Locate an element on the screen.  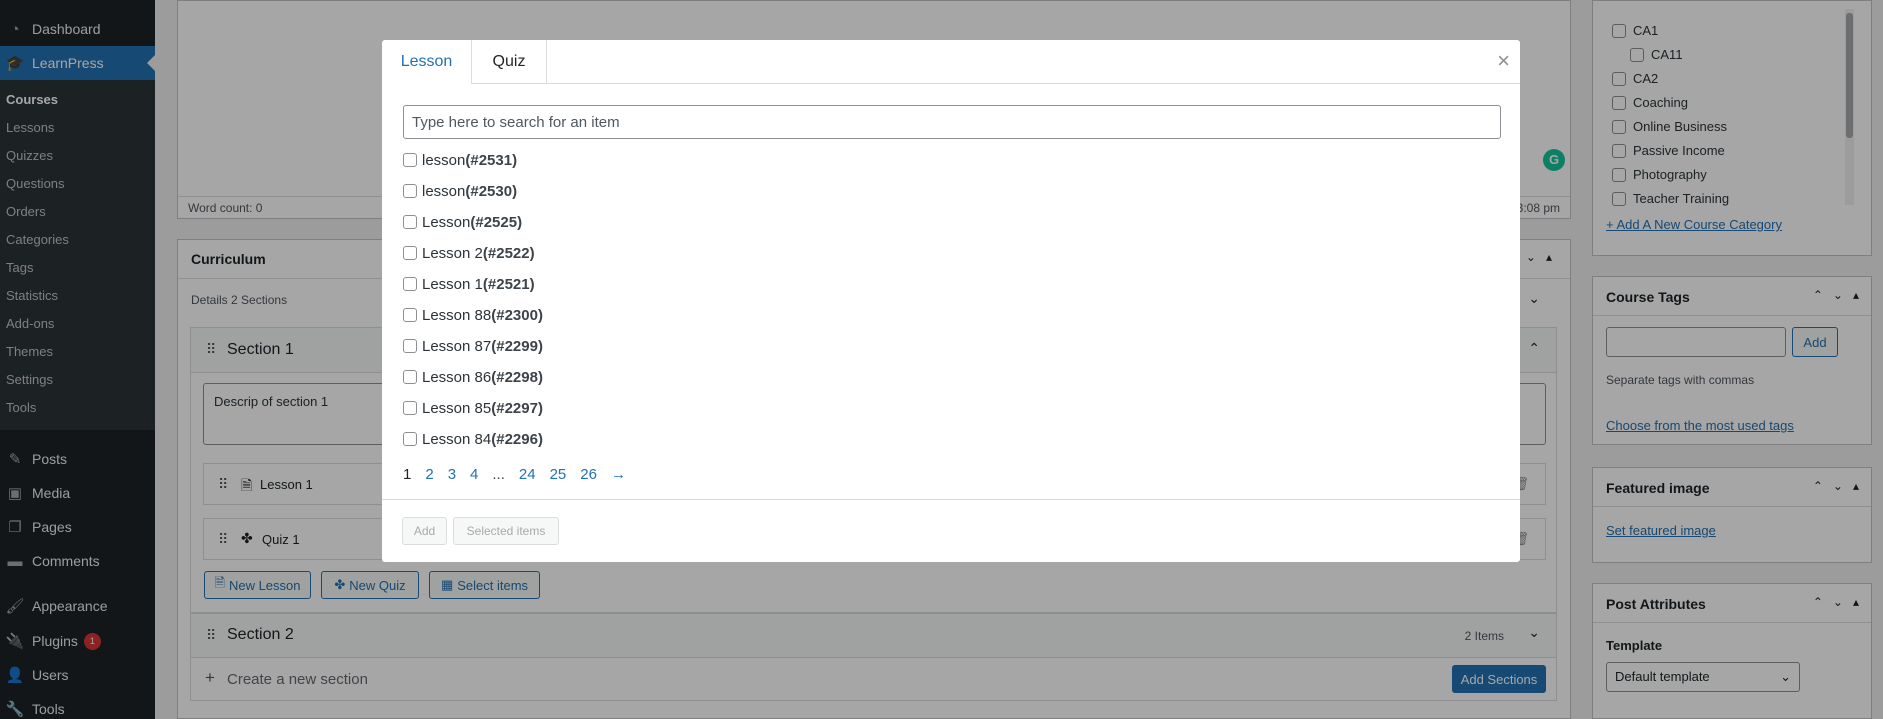
modal-footer-divider is located at coordinates (951, 499).